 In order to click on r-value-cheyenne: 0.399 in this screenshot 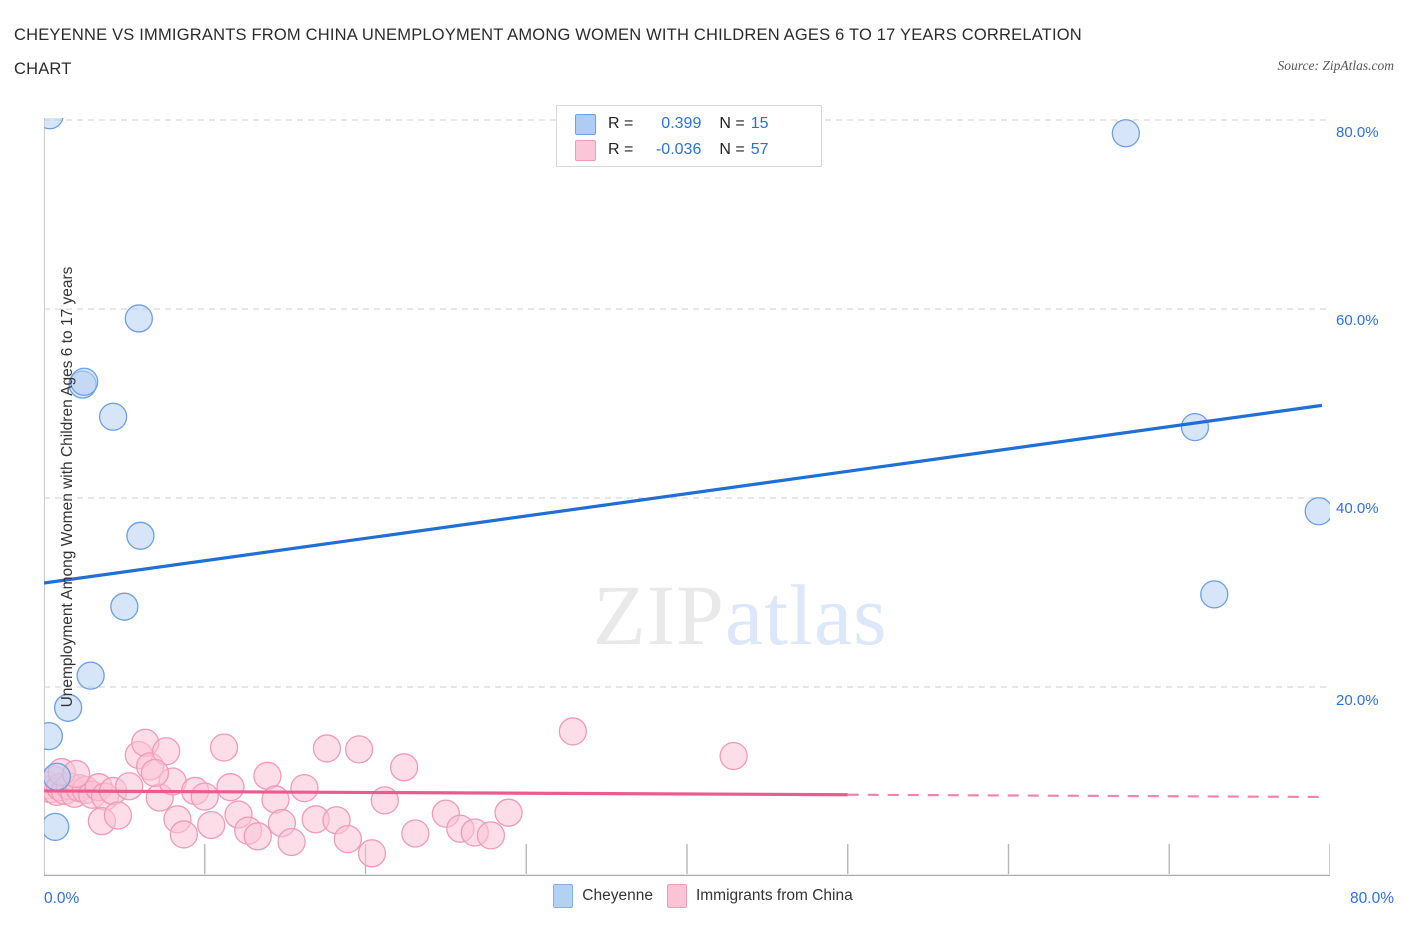, I will do `click(681, 123)`.